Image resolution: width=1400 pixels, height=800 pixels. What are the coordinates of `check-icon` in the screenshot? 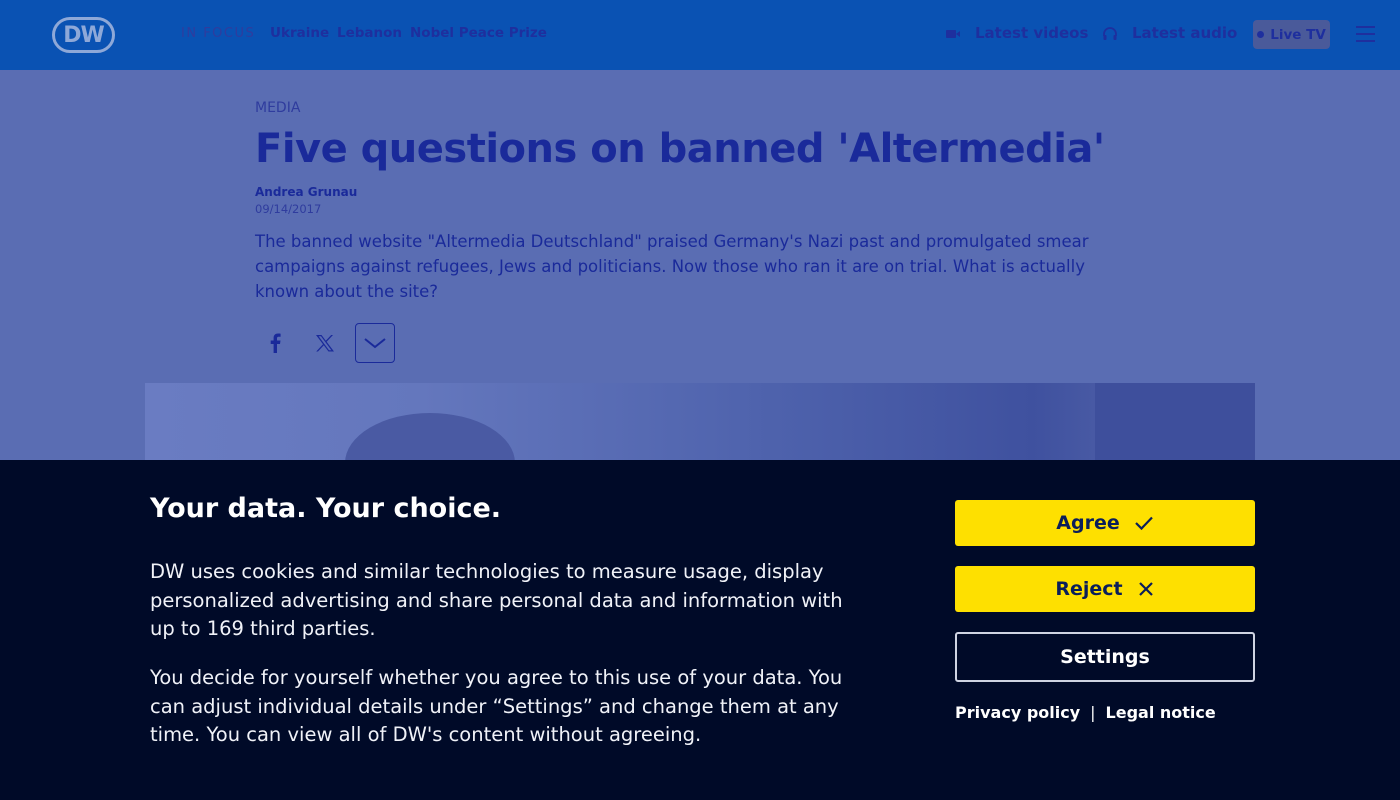 It's located at (1143, 523).